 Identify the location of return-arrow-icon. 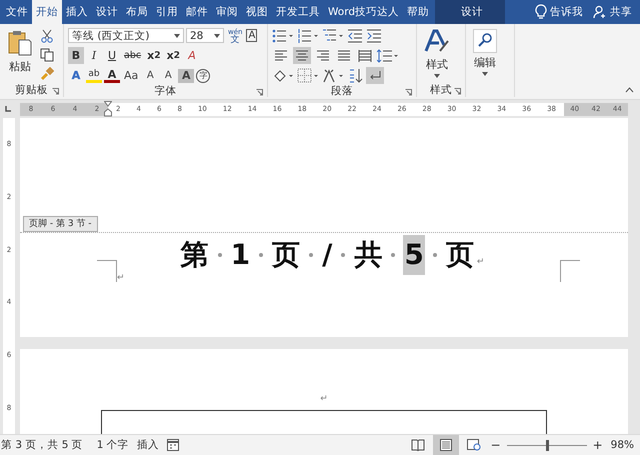
(375, 76).